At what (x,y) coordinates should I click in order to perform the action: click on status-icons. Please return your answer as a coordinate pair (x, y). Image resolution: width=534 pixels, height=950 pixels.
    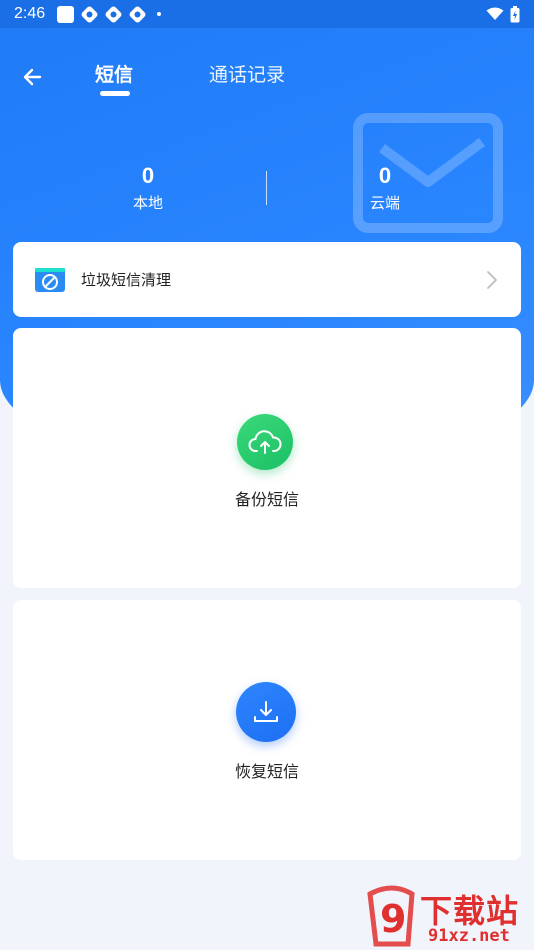
    Looking at the image, I should click on (503, 14).